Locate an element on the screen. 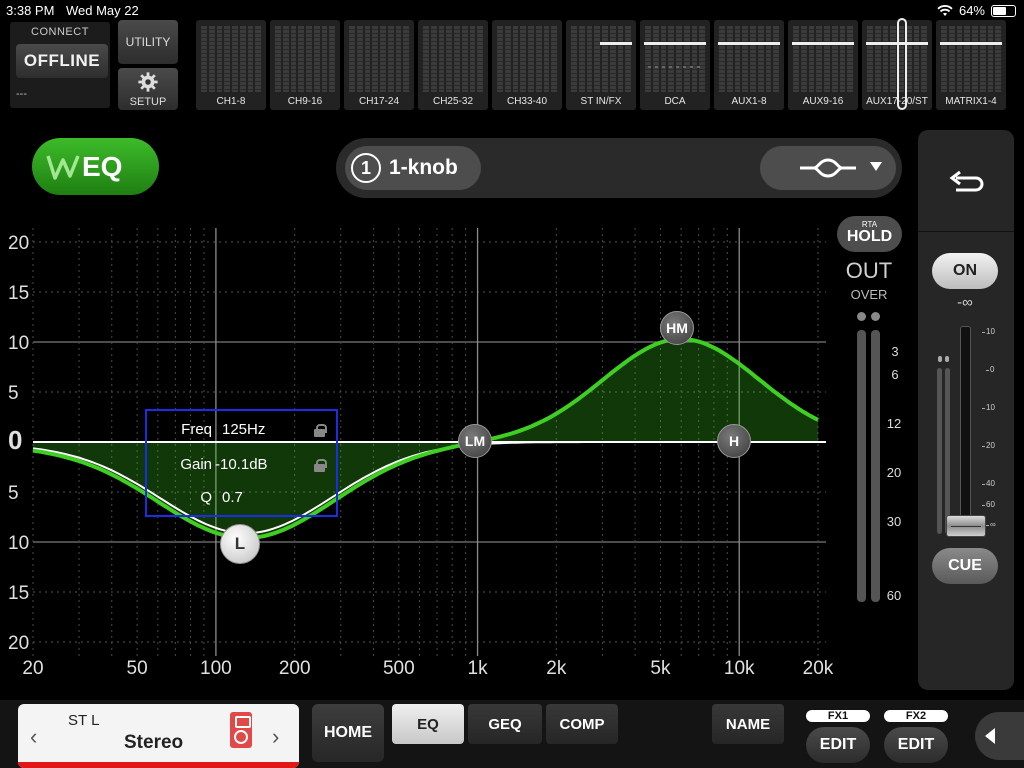 Image resolution: width=1024 pixels, height=768 pixels. channel-color-bar is located at coordinates (158, 765).